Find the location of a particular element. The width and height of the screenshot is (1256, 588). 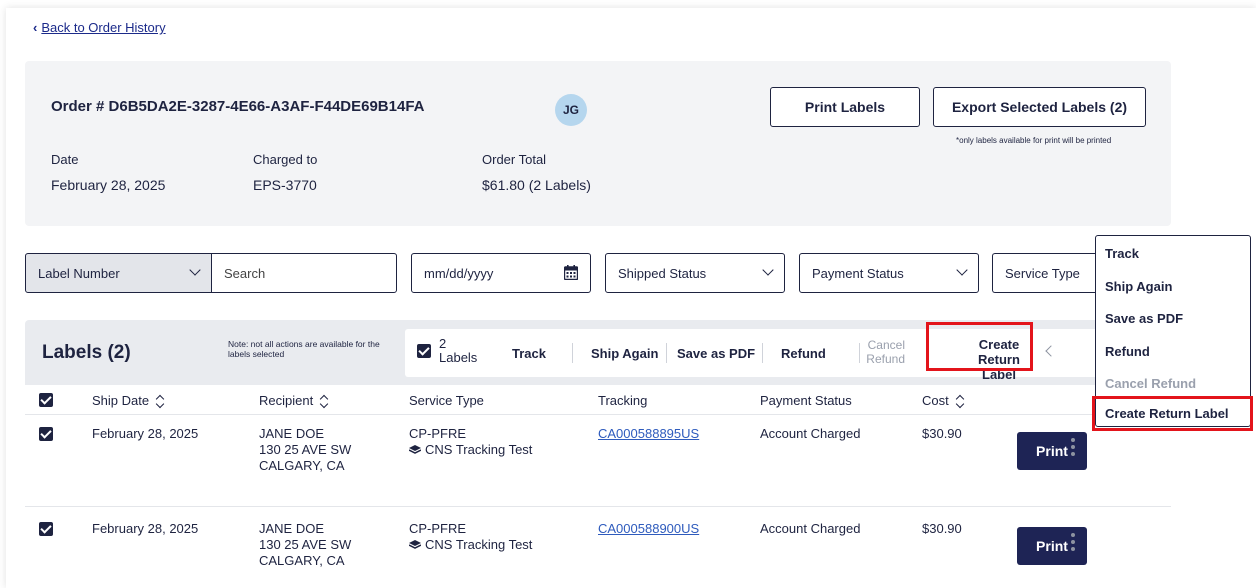

date-value: February 28, 2025 is located at coordinates (108, 185).